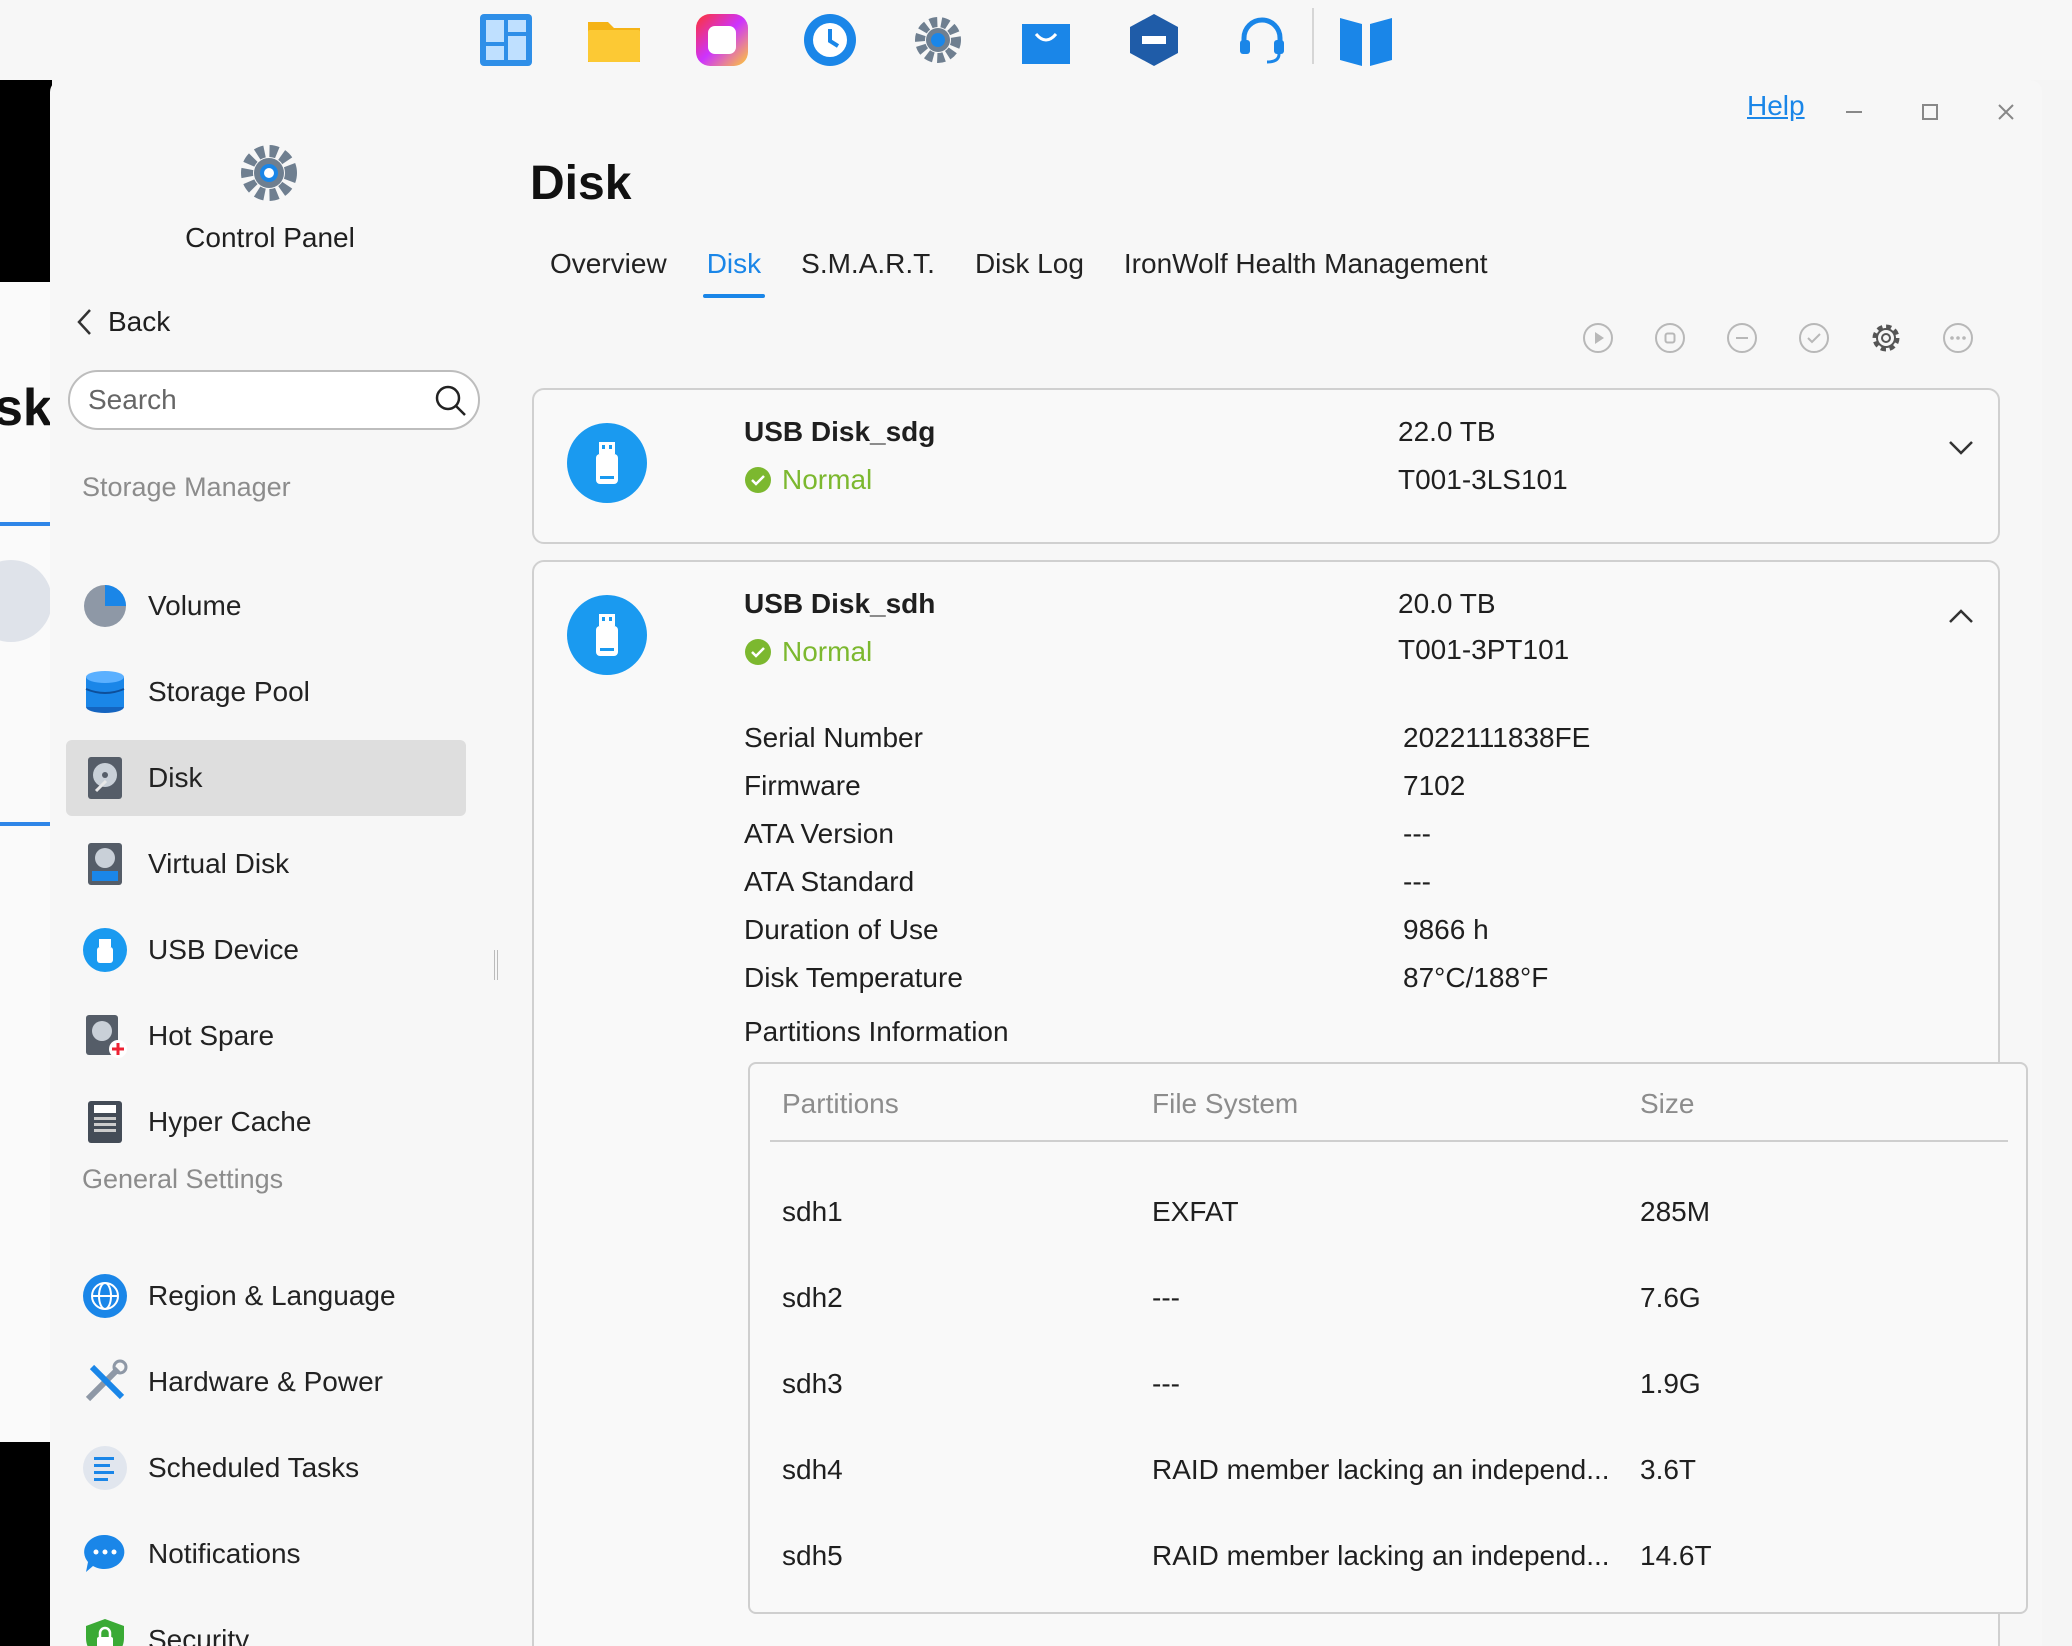 This screenshot has height=1646, width=2072. Describe the element at coordinates (26, 862) in the screenshot. I see `background-window` at that location.